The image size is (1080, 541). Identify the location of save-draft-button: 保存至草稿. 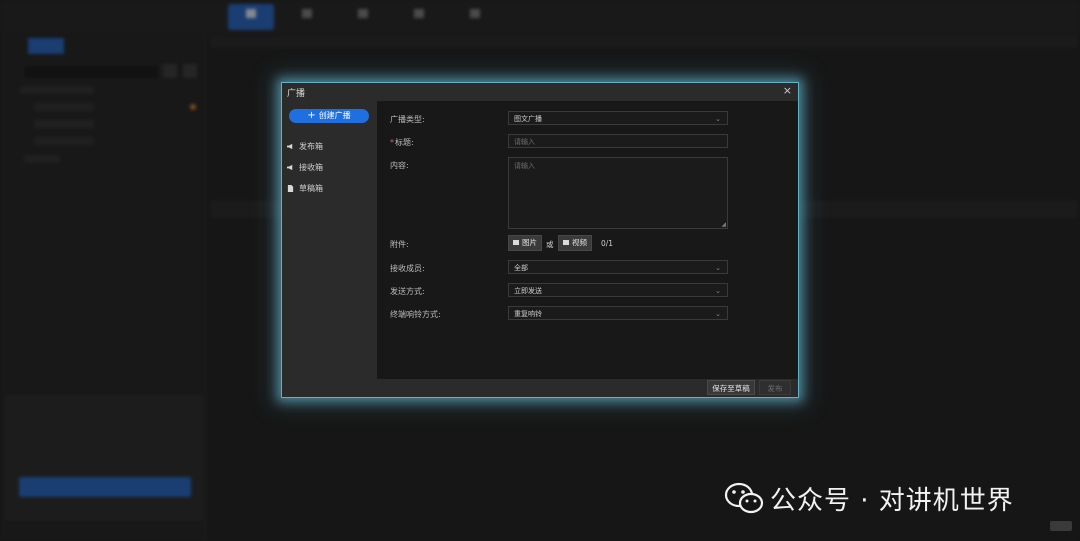
(731, 387).